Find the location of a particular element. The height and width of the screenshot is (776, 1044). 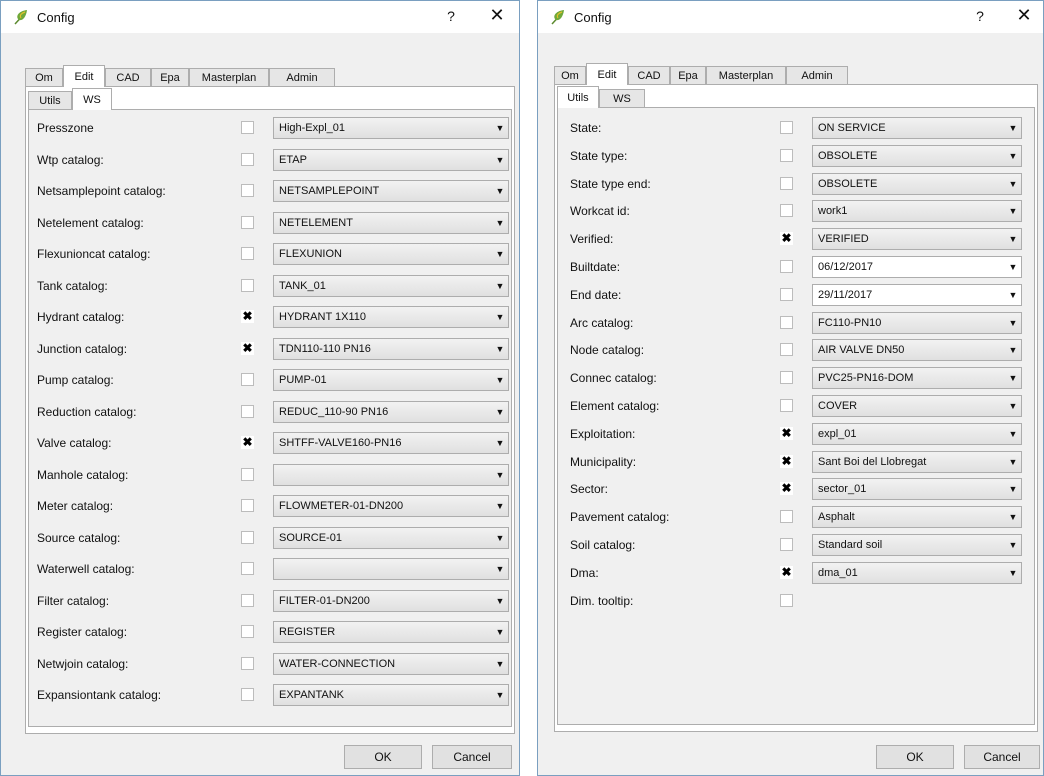

combo-source-catalog: SOURCE-01 ▼ is located at coordinates (391, 537).